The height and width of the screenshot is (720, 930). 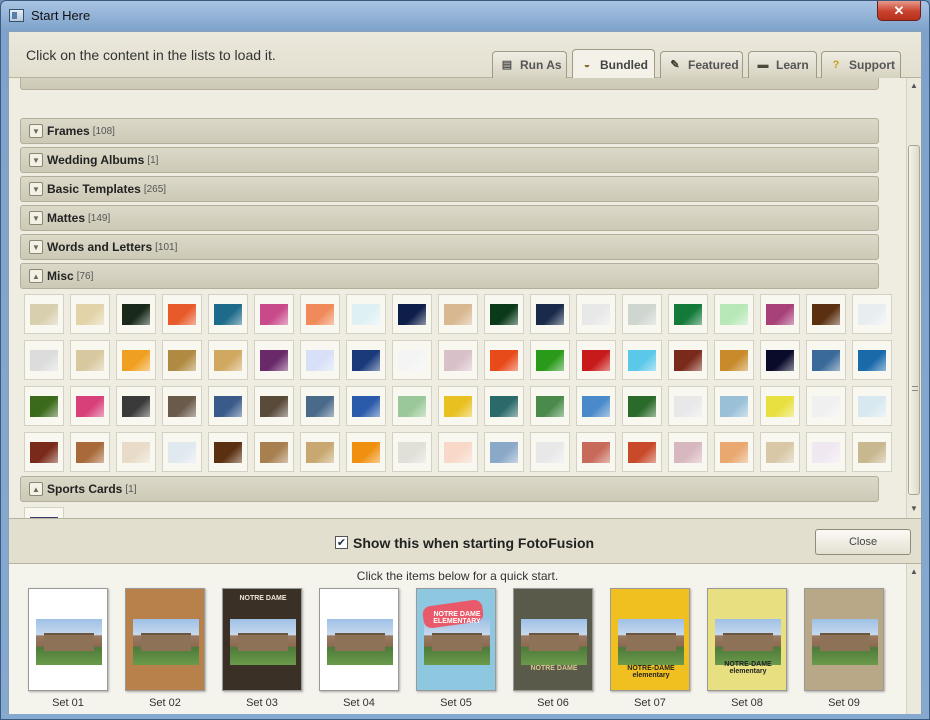 I want to click on category-frames: ▼ Frames [108], so click(x=449, y=131).